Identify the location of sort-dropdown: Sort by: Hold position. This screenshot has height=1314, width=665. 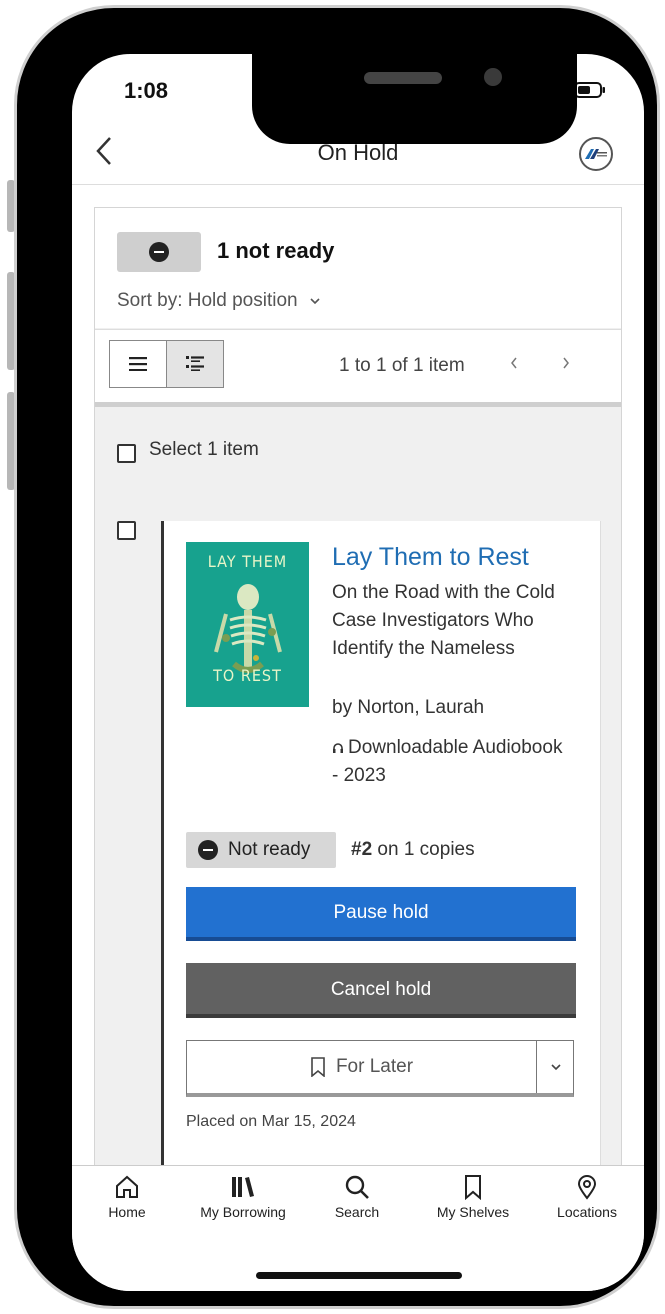
(219, 301).